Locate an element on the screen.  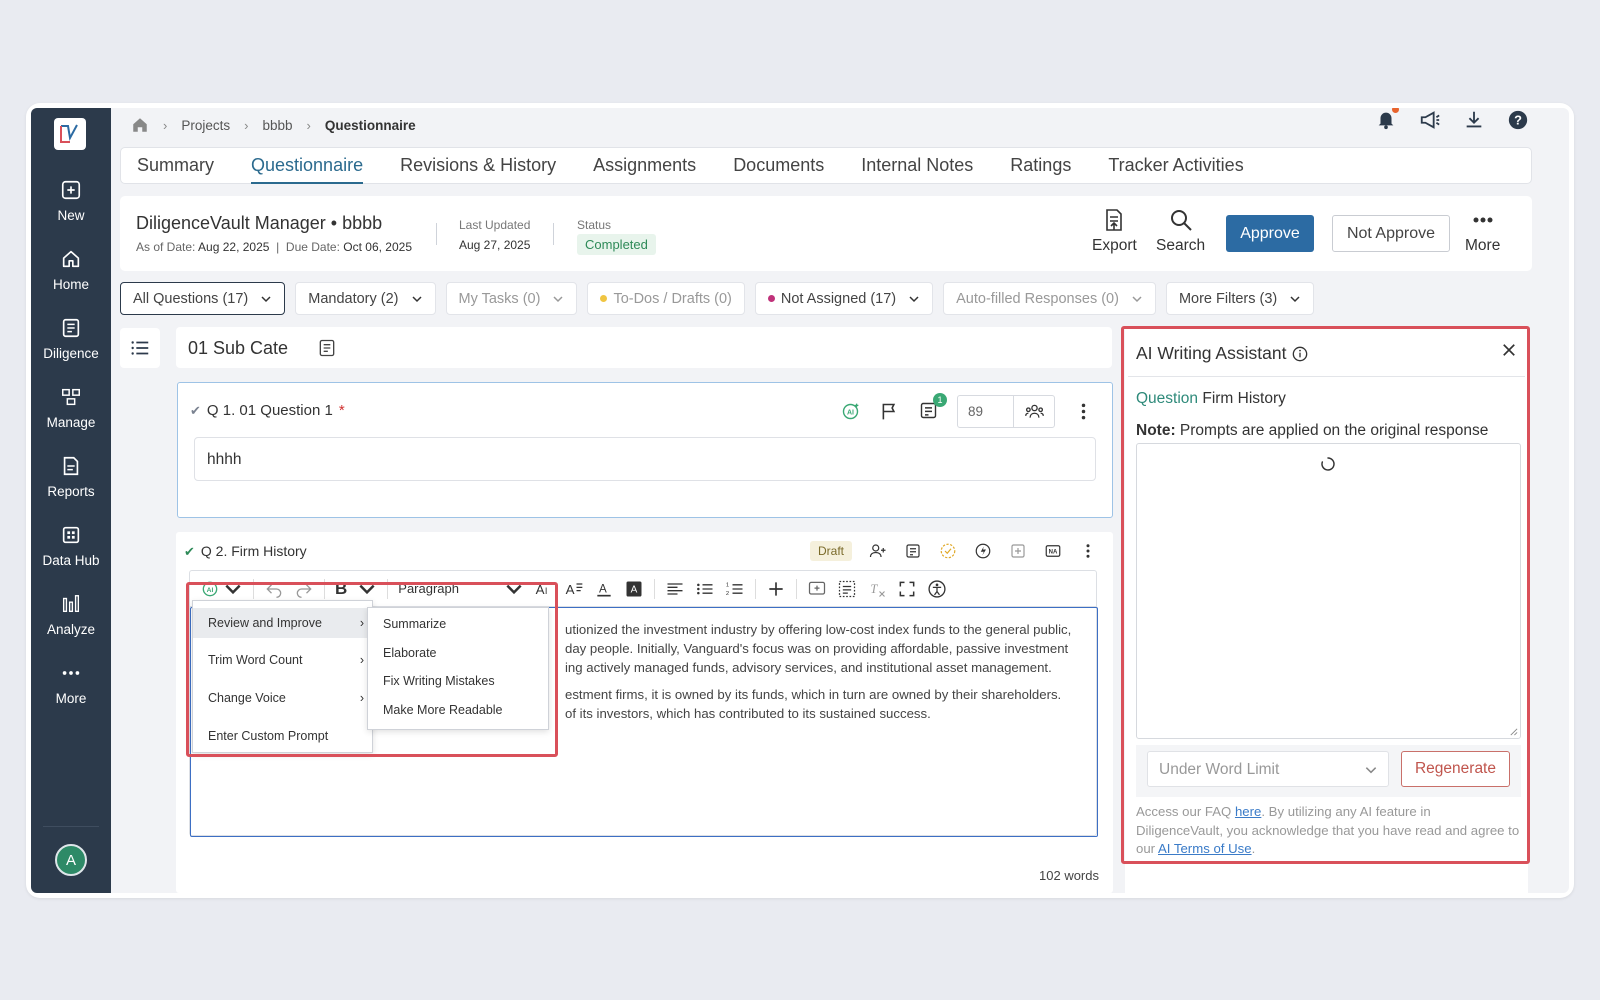
filter-label: To-Dos / Drafts (0) is located at coordinates (672, 298).